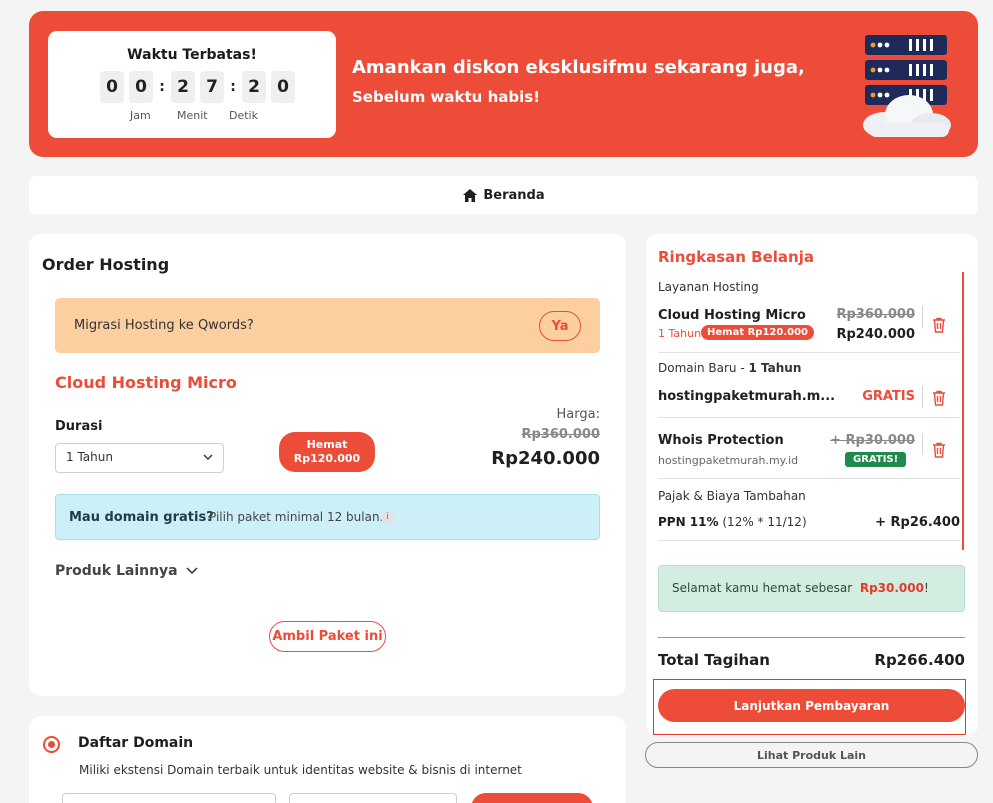 The height and width of the screenshot is (803, 993). Describe the element at coordinates (327, 636) in the screenshot. I see `take-package-button: Ambil Paket ini` at that location.